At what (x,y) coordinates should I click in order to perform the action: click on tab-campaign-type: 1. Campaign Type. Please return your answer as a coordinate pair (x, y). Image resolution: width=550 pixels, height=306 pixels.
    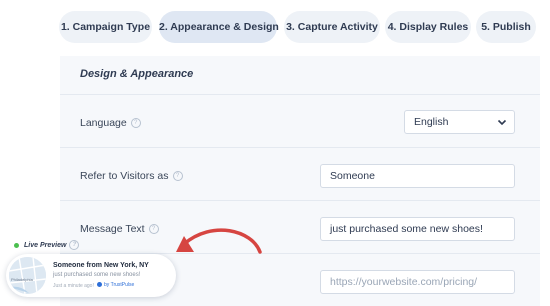
    Looking at the image, I should click on (105, 27).